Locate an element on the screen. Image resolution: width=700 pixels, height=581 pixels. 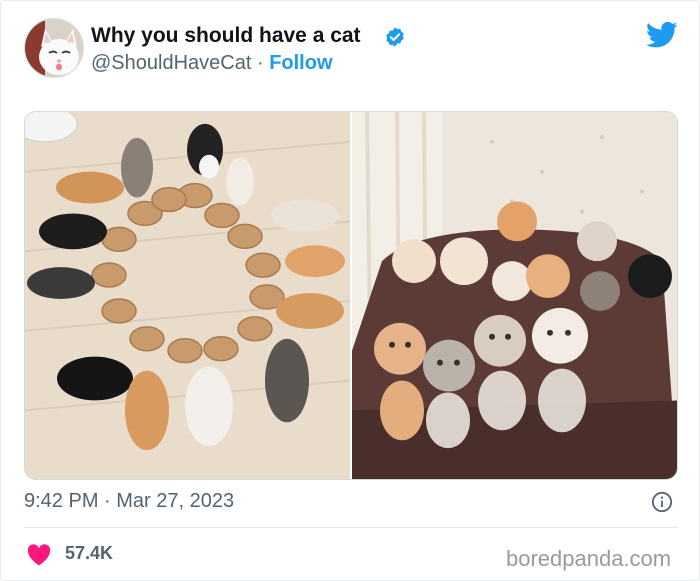
divider is located at coordinates (351, 527).